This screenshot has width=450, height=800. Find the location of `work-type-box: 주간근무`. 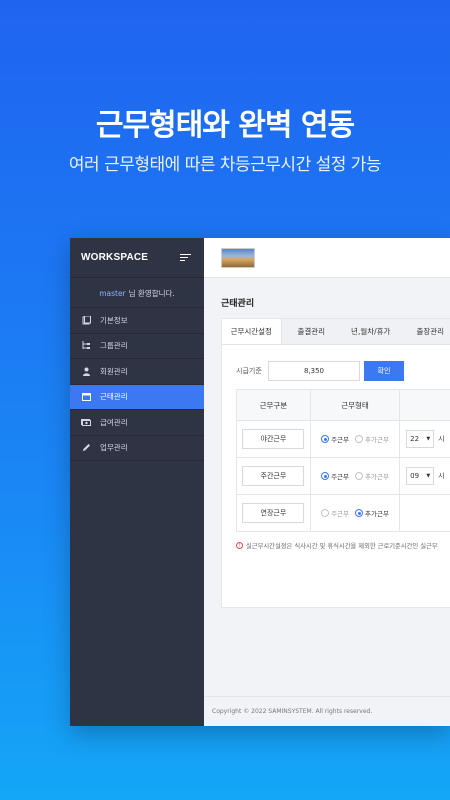

work-type-box: 주간근무 is located at coordinates (273, 476).